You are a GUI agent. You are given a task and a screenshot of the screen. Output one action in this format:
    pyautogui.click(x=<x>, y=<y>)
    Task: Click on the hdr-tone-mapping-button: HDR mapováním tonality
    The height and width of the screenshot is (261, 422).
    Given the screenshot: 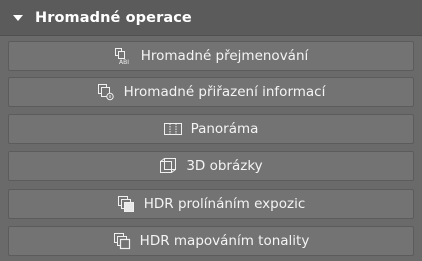 What is the action you would take?
    pyautogui.click(x=211, y=241)
    